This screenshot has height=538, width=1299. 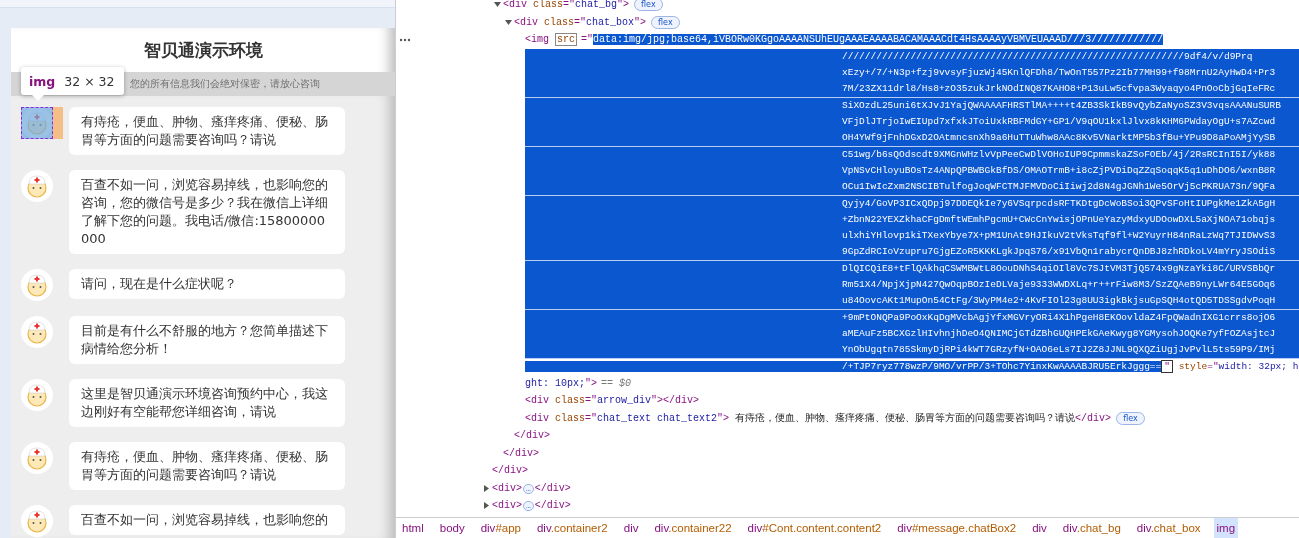 What do you see at coordinates (207, 284) in the screenshot?
I see `chat-bubble: 请问，现在是什么症状呢？` at bounding box center [207, 284].